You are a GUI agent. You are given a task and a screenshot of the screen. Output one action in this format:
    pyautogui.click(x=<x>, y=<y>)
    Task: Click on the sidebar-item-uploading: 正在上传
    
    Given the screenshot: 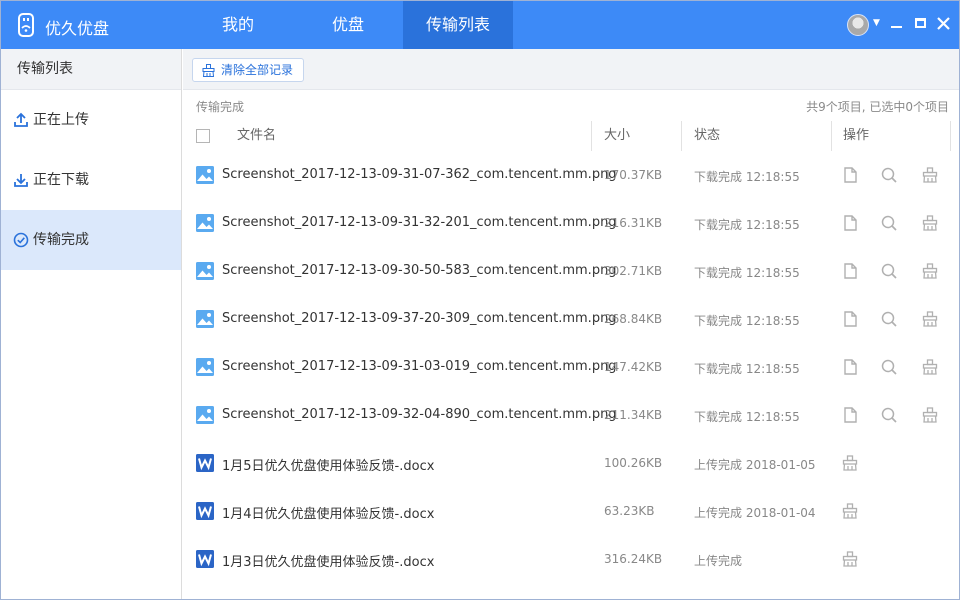 What is the action you would take?
    pyautogui.click(x=91, y=120)
    